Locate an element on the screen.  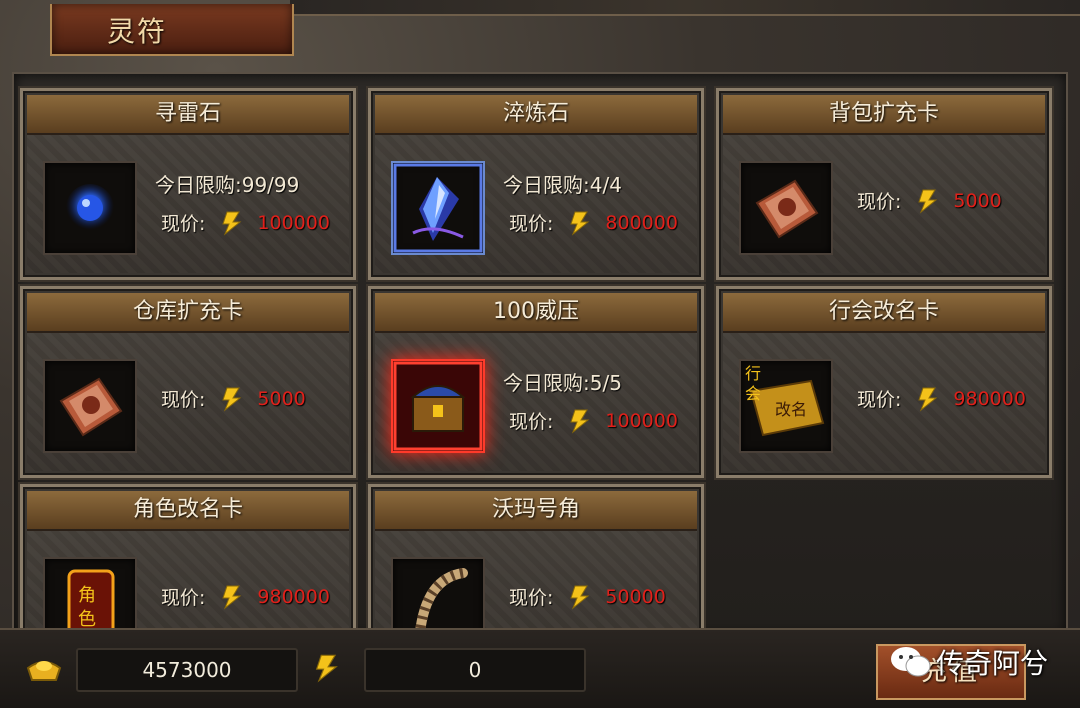
shop-item-card: 背包扩充卡 现价: 5000 is located at coordinates (884, 184).